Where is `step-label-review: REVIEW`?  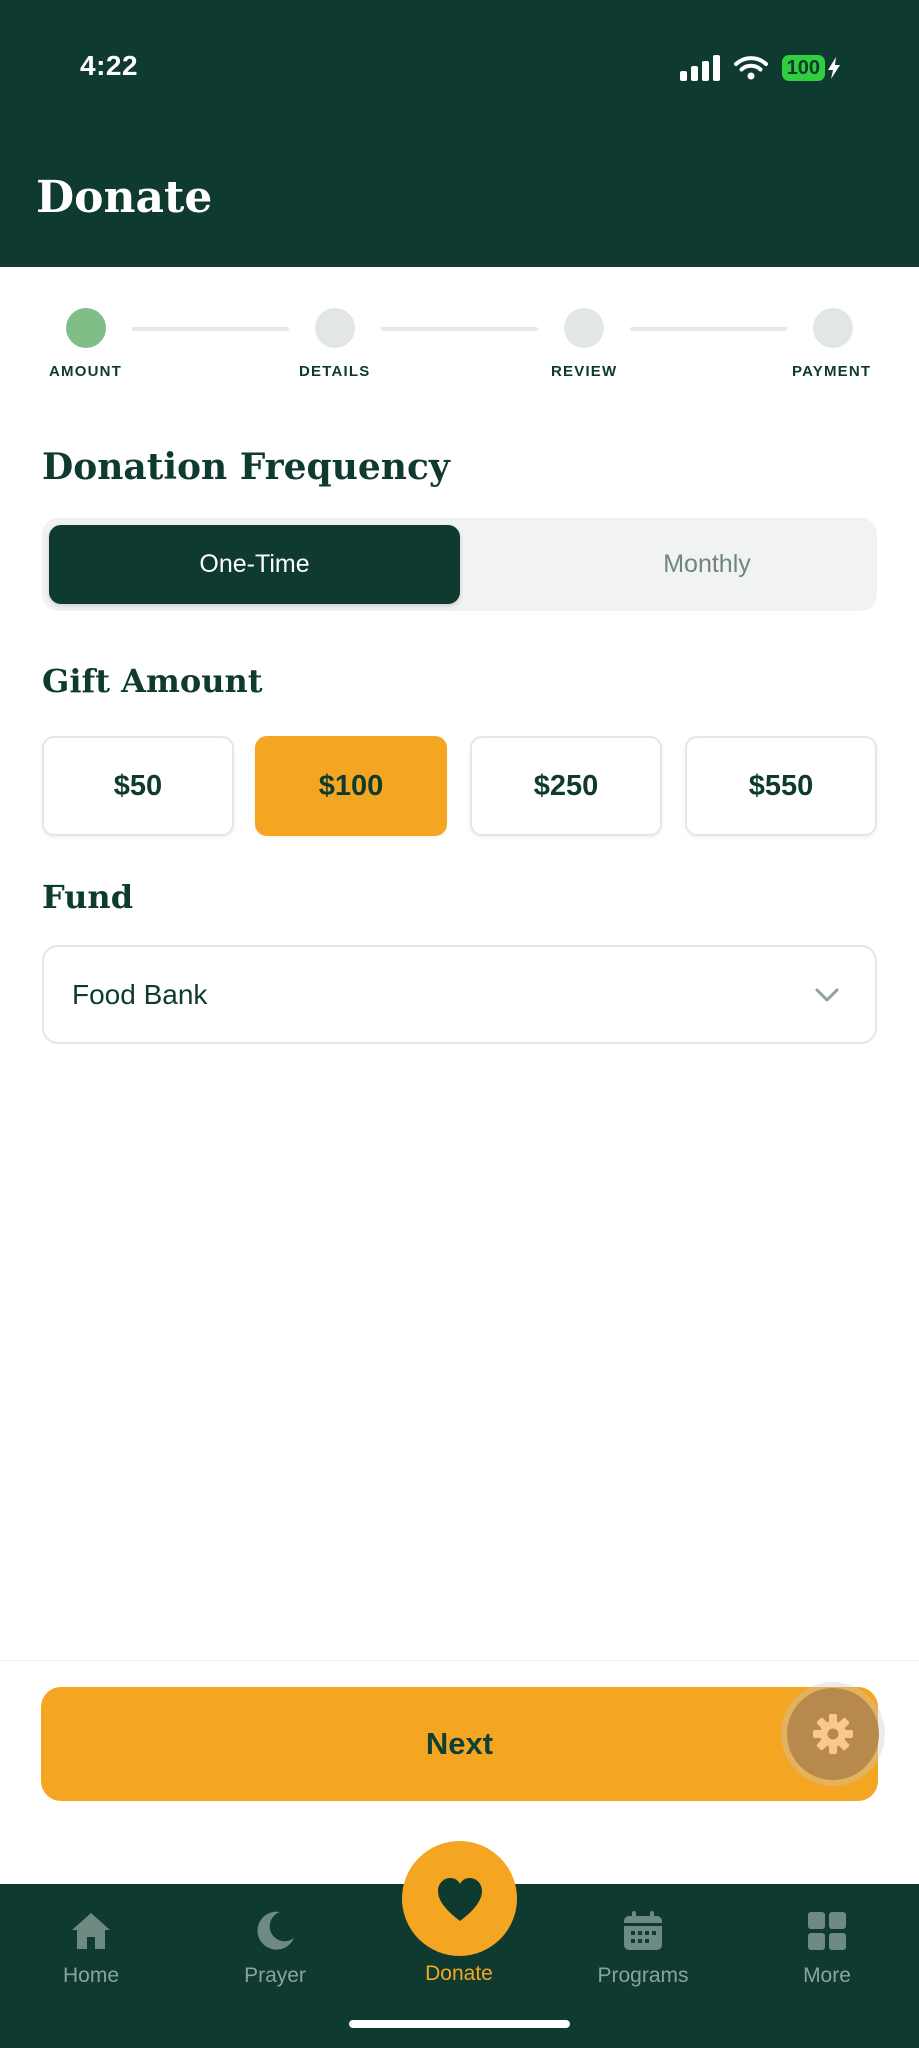
step-label-review: REVIEW is located at coordinates (584, 371).